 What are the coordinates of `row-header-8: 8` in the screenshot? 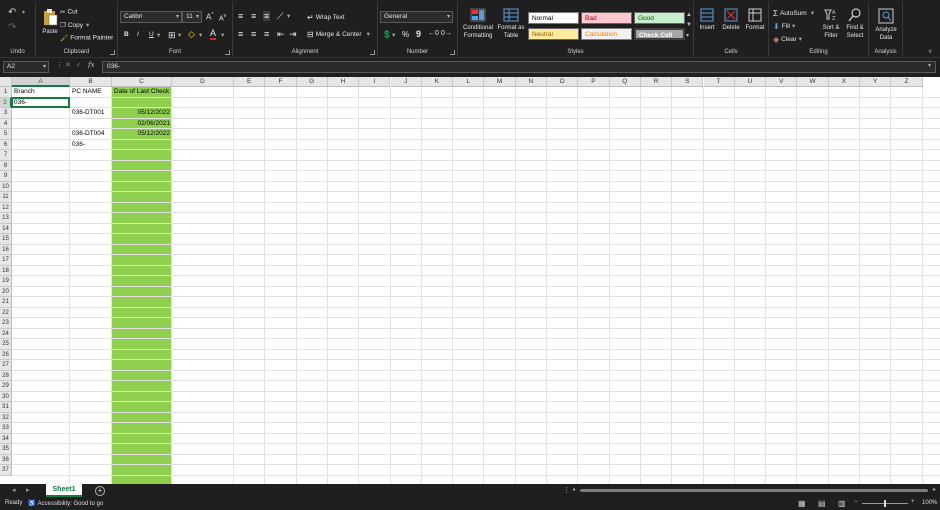 It's located at (6, 165).